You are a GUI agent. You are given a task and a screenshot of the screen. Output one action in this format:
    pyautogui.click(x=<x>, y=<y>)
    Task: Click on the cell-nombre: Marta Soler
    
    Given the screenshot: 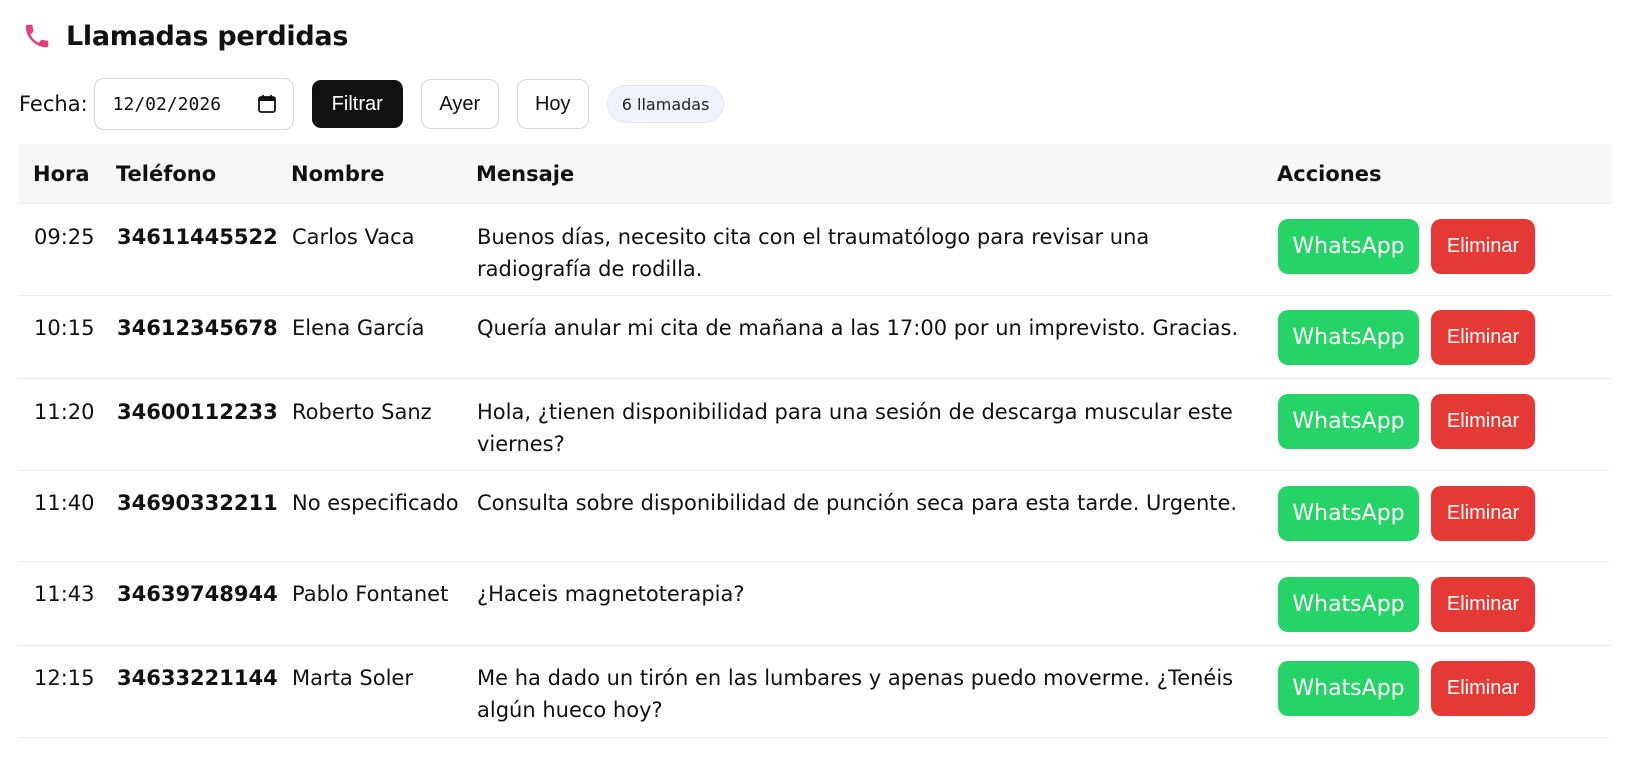 What is the action you would take?
    pyautogui.click(x=352, y=678)
    